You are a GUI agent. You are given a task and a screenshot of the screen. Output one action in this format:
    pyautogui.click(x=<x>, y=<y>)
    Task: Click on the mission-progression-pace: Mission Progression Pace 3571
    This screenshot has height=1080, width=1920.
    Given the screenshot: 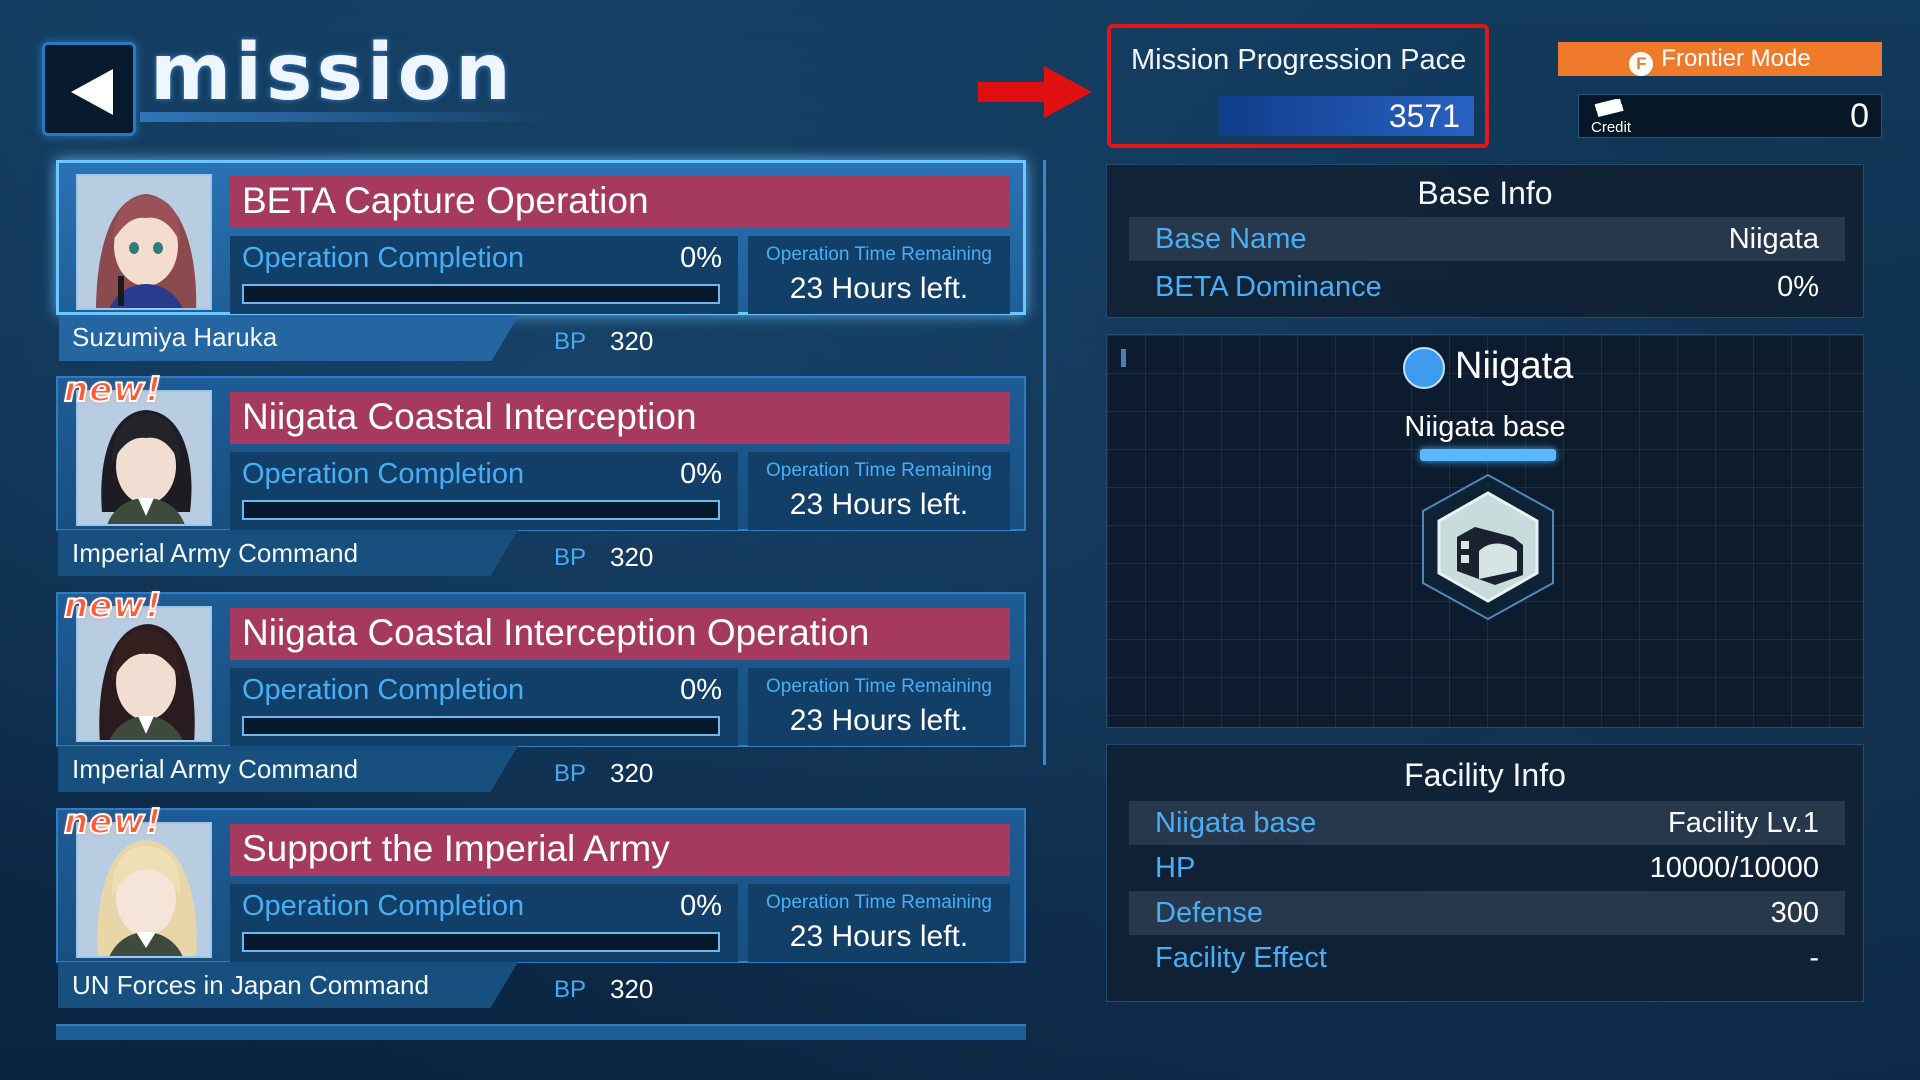 What is the action you would take?
    pyautogui.click(x=1298, y=86)
    